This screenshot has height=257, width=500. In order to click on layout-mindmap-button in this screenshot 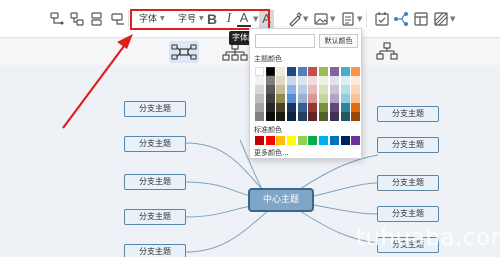, I will do `click(184, 52)`.